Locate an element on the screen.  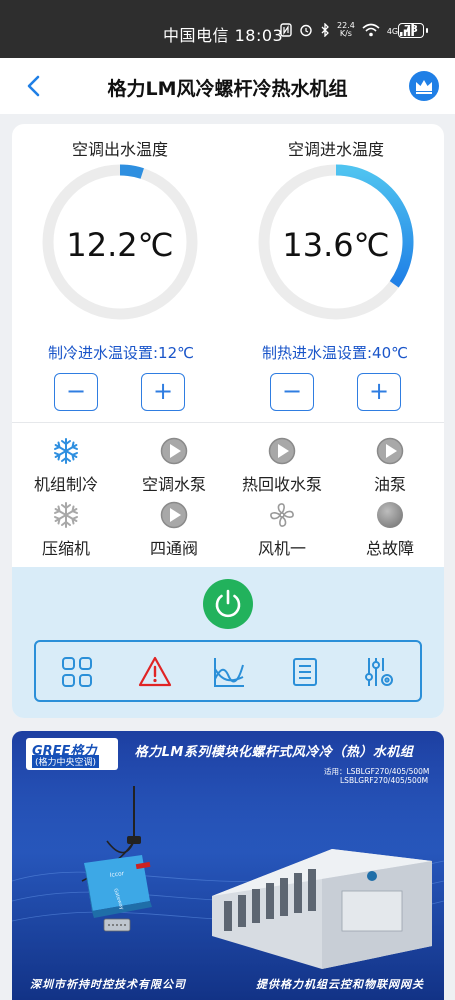
alarm-button is located at coordinates (155, 672).